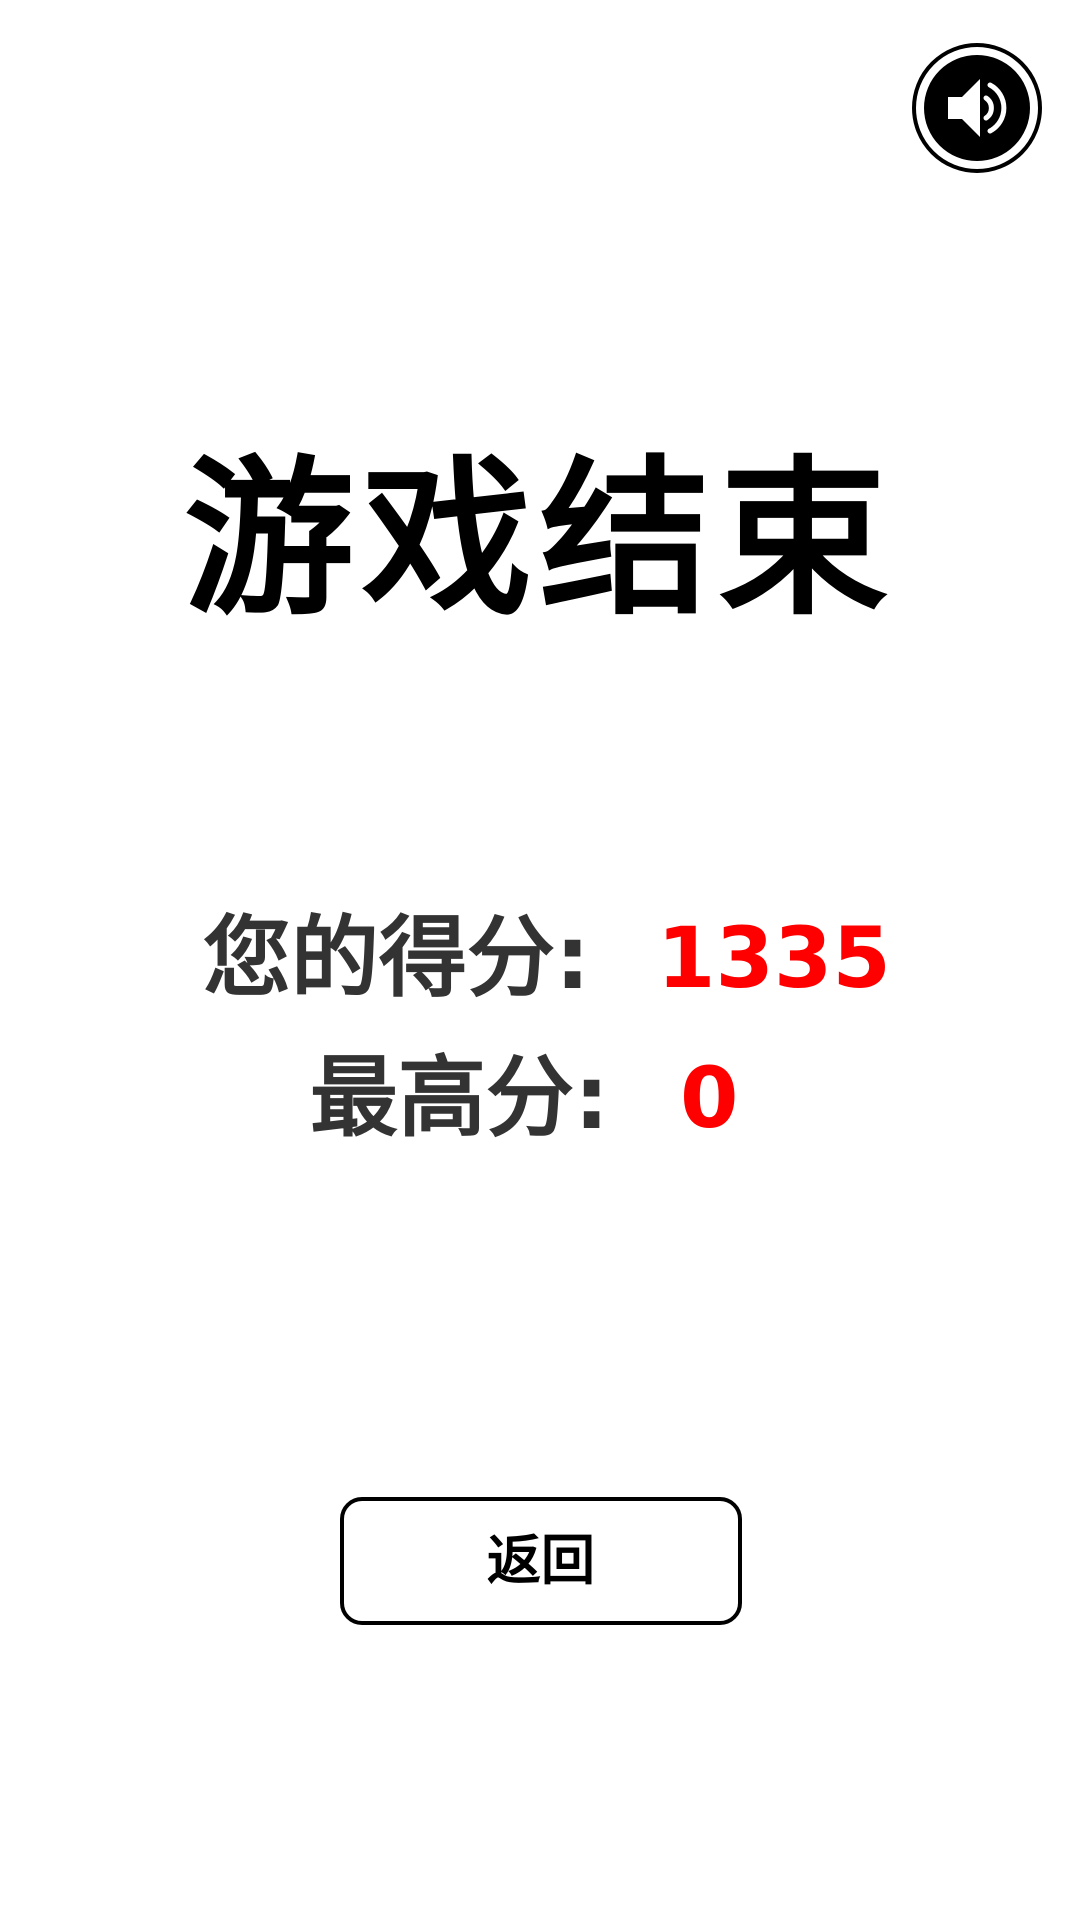 Image resolution: width=1080 pixels, height=1920 pixels. What do you see at coordinates (541, 1561) in the screenshot?
I see `back-button: 返回` at bounding box center [541, 1561].